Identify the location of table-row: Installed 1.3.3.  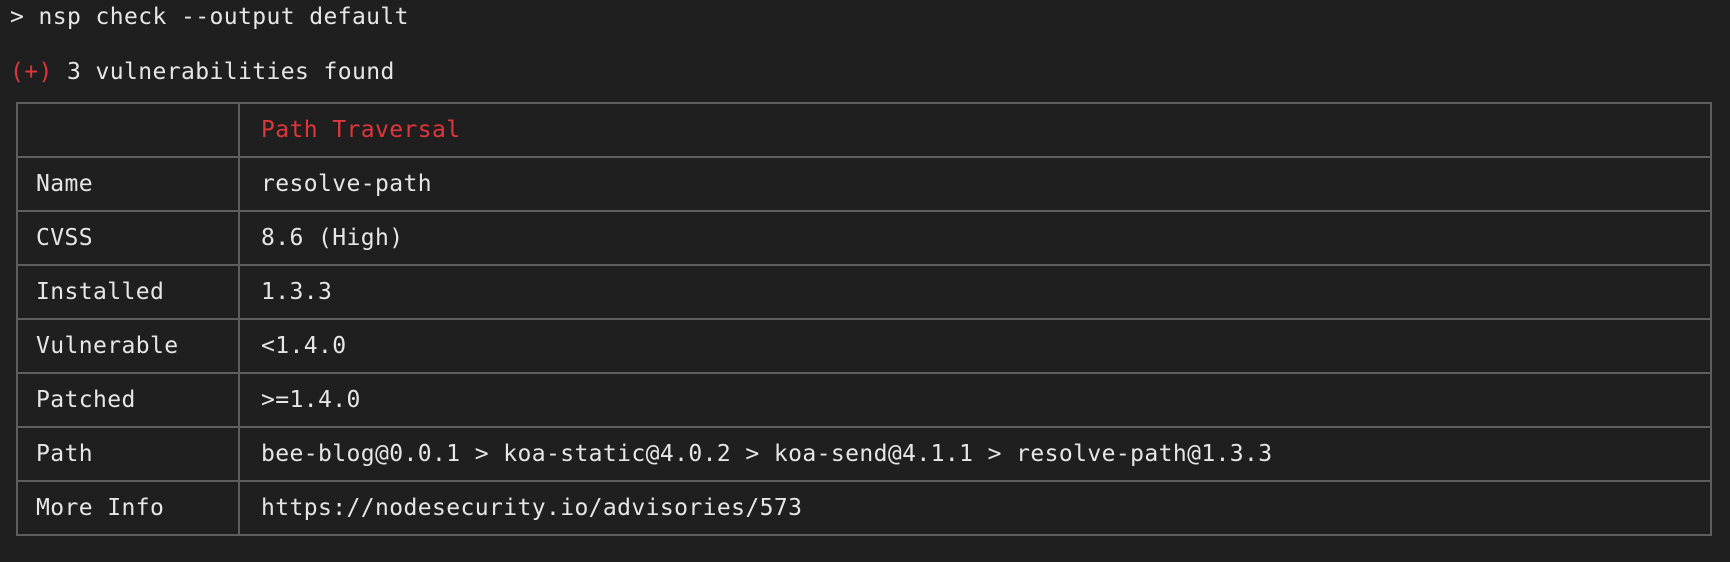
(864, 292).